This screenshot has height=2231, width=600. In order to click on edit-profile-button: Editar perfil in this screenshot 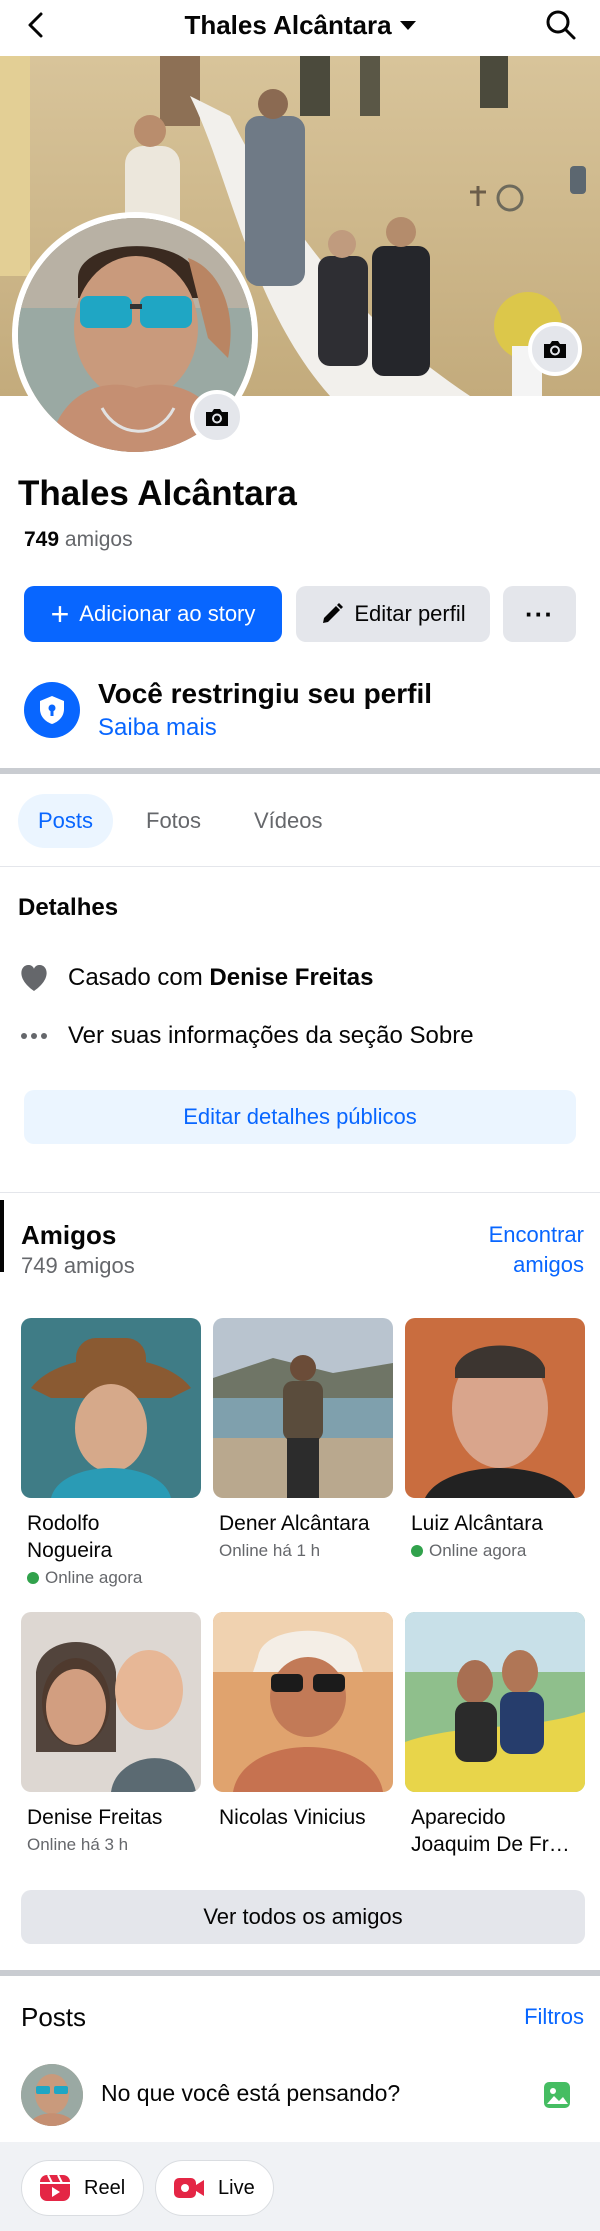, I will do `click(393, 614)`.